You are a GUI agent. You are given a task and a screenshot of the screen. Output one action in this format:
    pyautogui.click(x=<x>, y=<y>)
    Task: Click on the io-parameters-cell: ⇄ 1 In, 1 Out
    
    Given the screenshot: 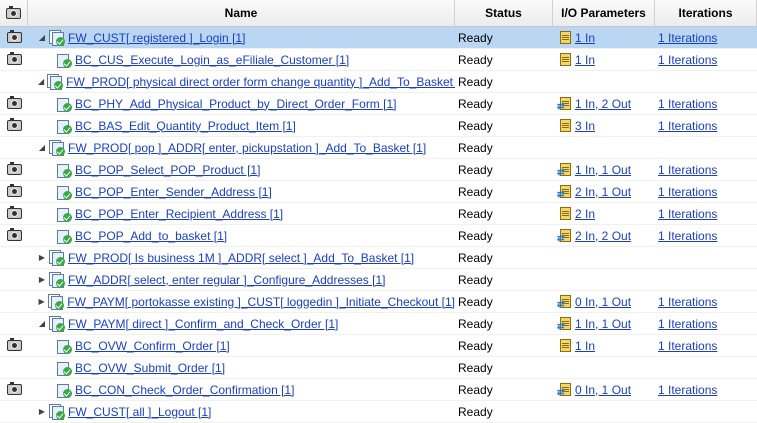 What is the action you would take?
    pyautogui.click(x=604, y=169)
    